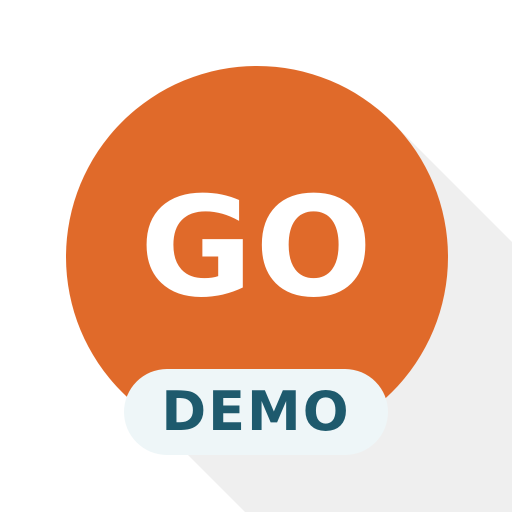 This screenshot has width=512, height=512. Describe the element at coordinates (257, 247) in the screenshot. I see `logo-go-text: GO` at that location.